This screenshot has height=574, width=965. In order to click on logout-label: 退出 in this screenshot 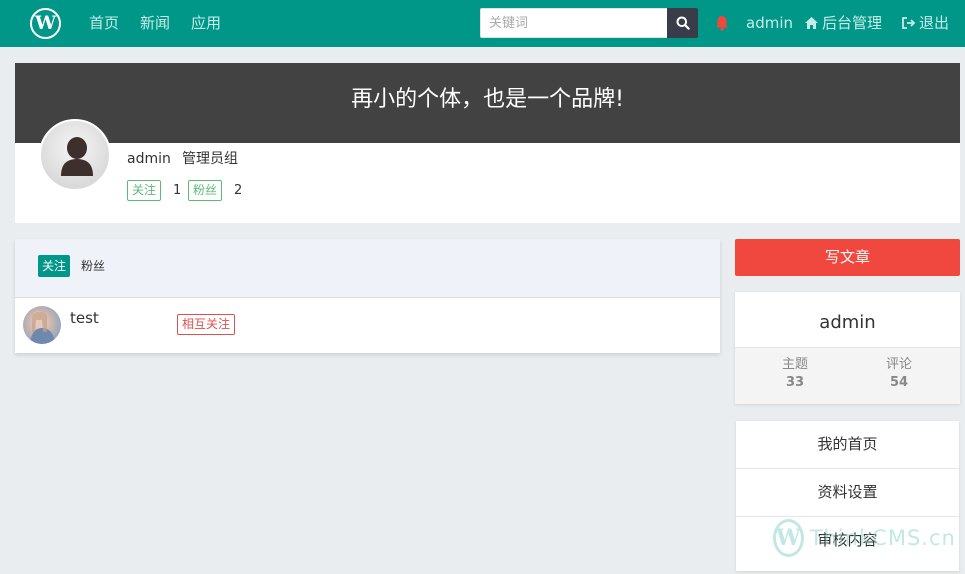, I will do `click(934, 23)`.